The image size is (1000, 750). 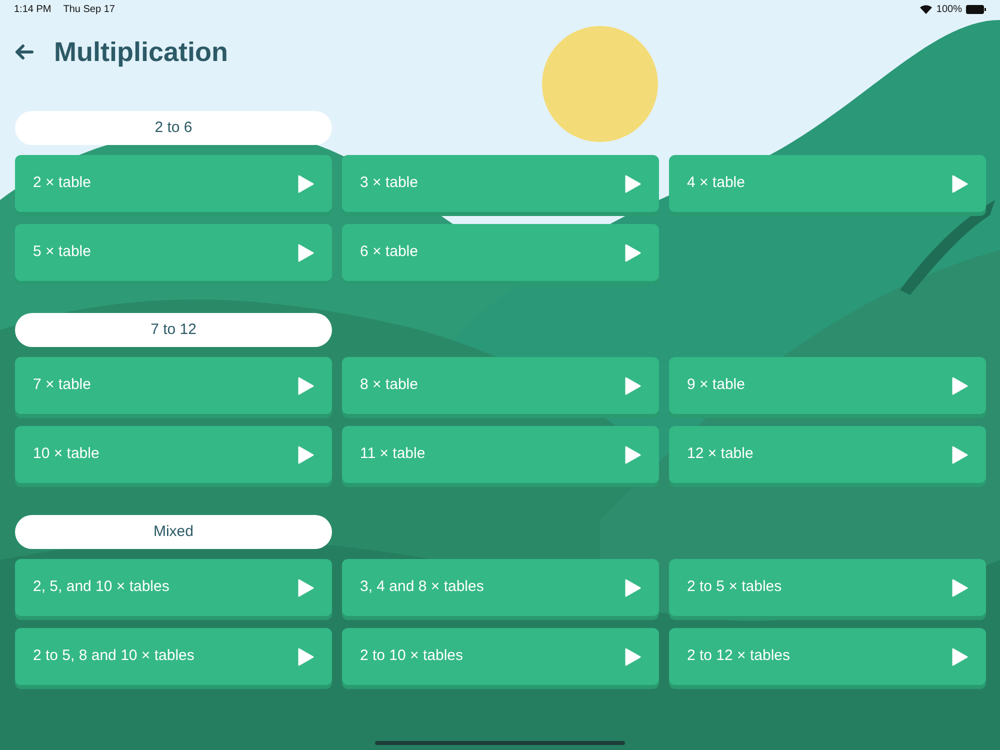 I want to click on table-button: 6 × table, so click(x=500, y=252).